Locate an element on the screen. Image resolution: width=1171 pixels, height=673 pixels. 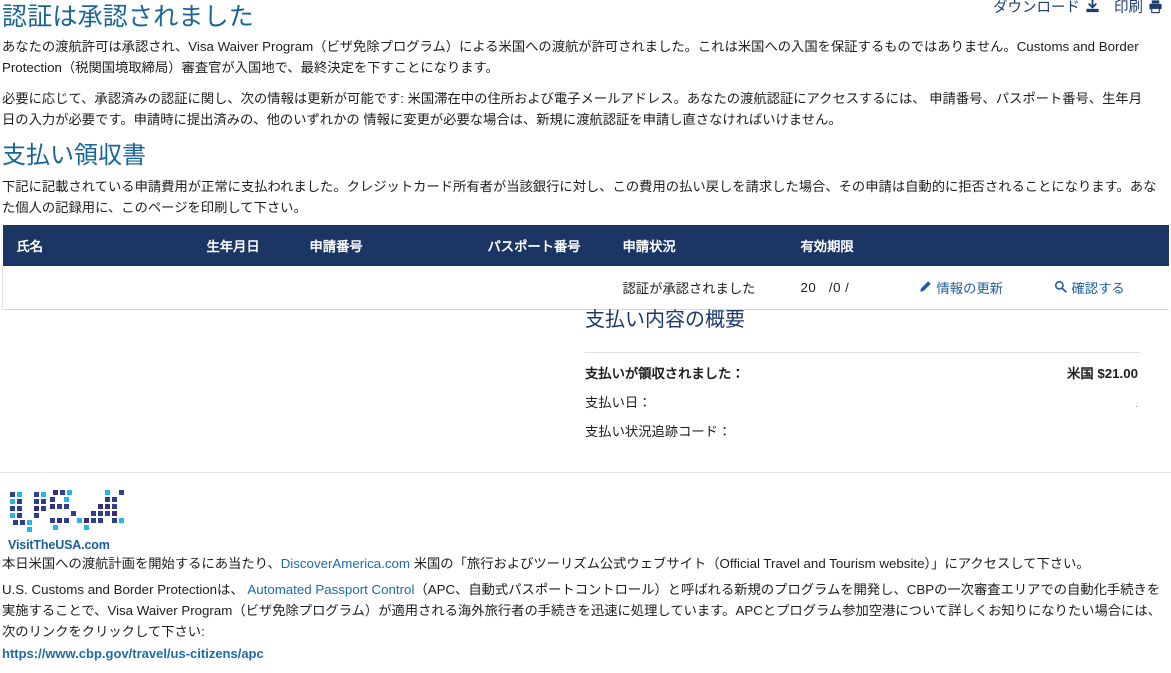
summary-row-amount: 支払いが領収されました： 米国 $21.00 is located at coordinates (862, 367).